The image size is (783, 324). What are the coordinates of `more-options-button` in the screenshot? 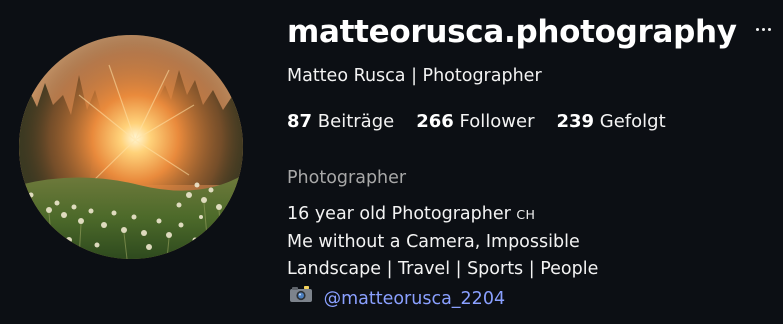 It's located at (764, 29).